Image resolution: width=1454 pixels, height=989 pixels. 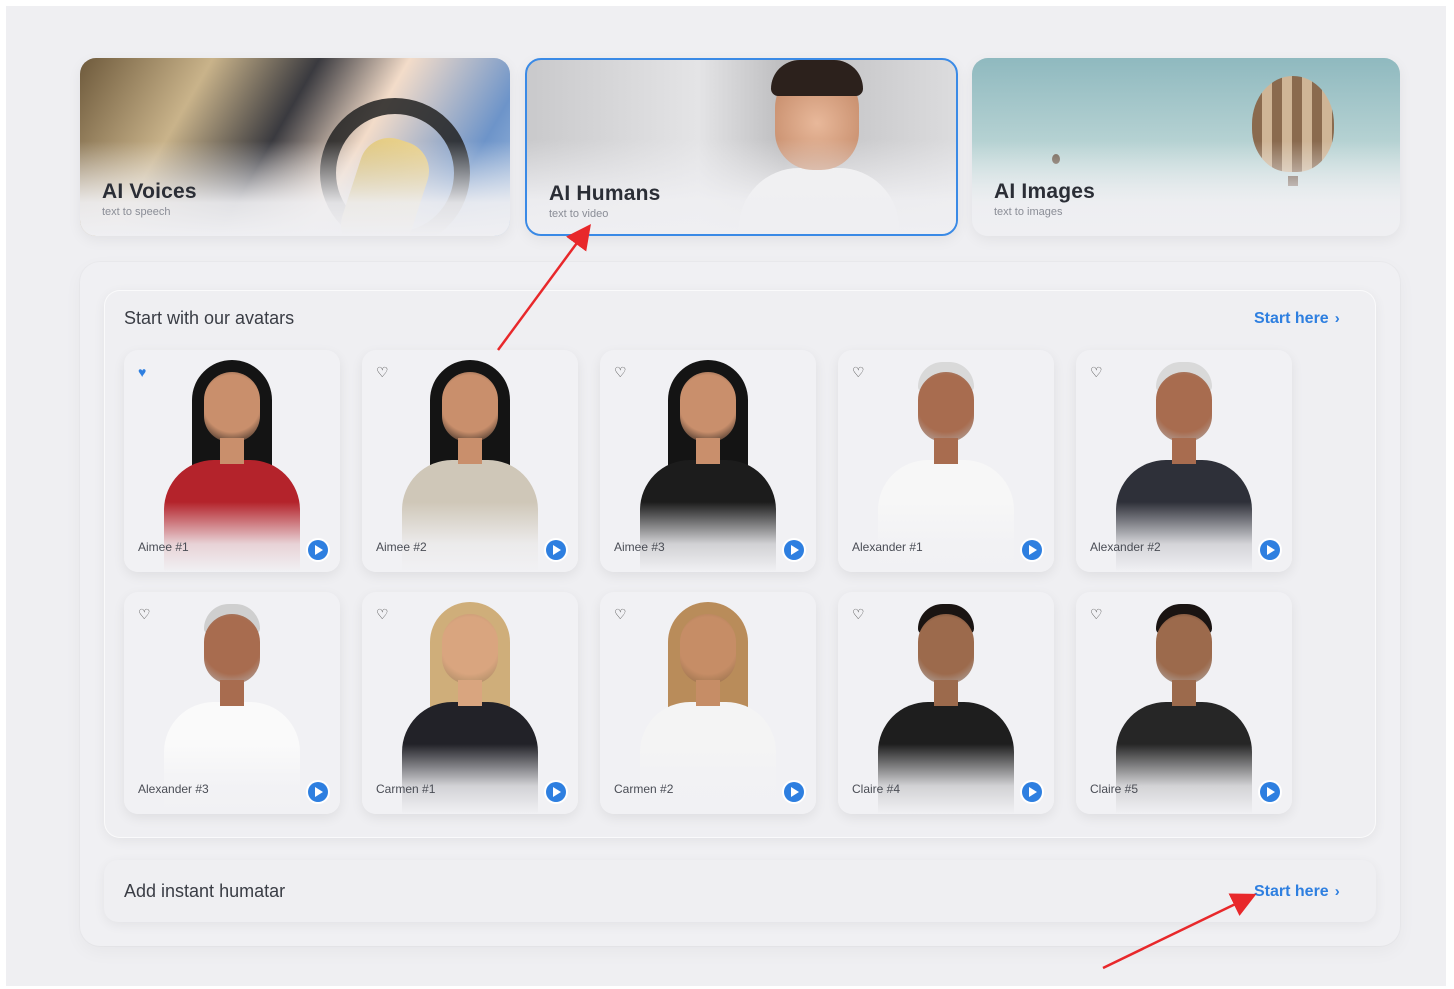 I want to click on humatar-section-title: Add instant humatar, so click(x=205, y=891).